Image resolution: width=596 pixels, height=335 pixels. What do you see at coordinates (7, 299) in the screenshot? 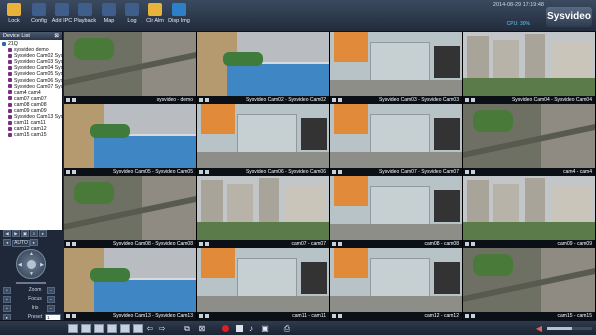
I see `focus-in-button: +` at bounding box center [7, 299].